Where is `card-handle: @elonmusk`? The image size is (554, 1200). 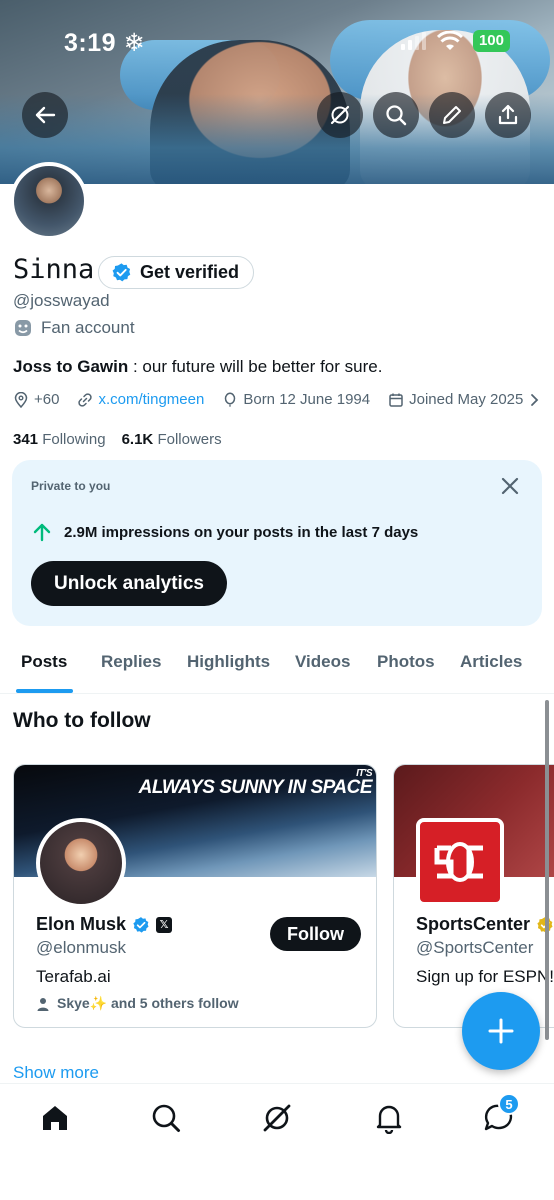 card-handle: @elonmusk is located at coordinates (81, 947).